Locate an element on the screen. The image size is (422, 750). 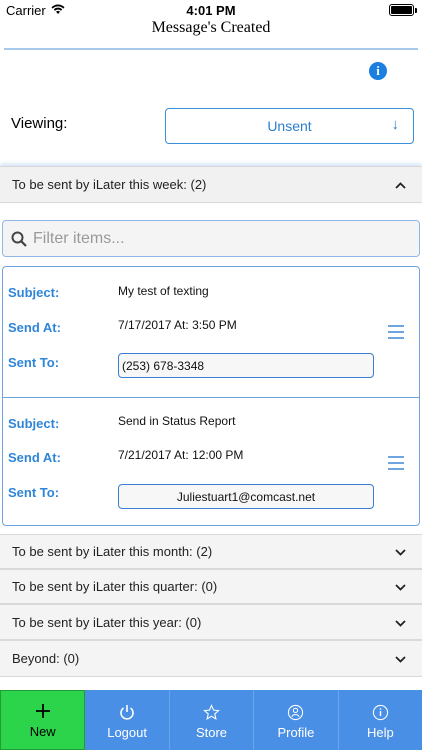
recipient-field: (253) 678-3348 is located at coordinates (246, 365).